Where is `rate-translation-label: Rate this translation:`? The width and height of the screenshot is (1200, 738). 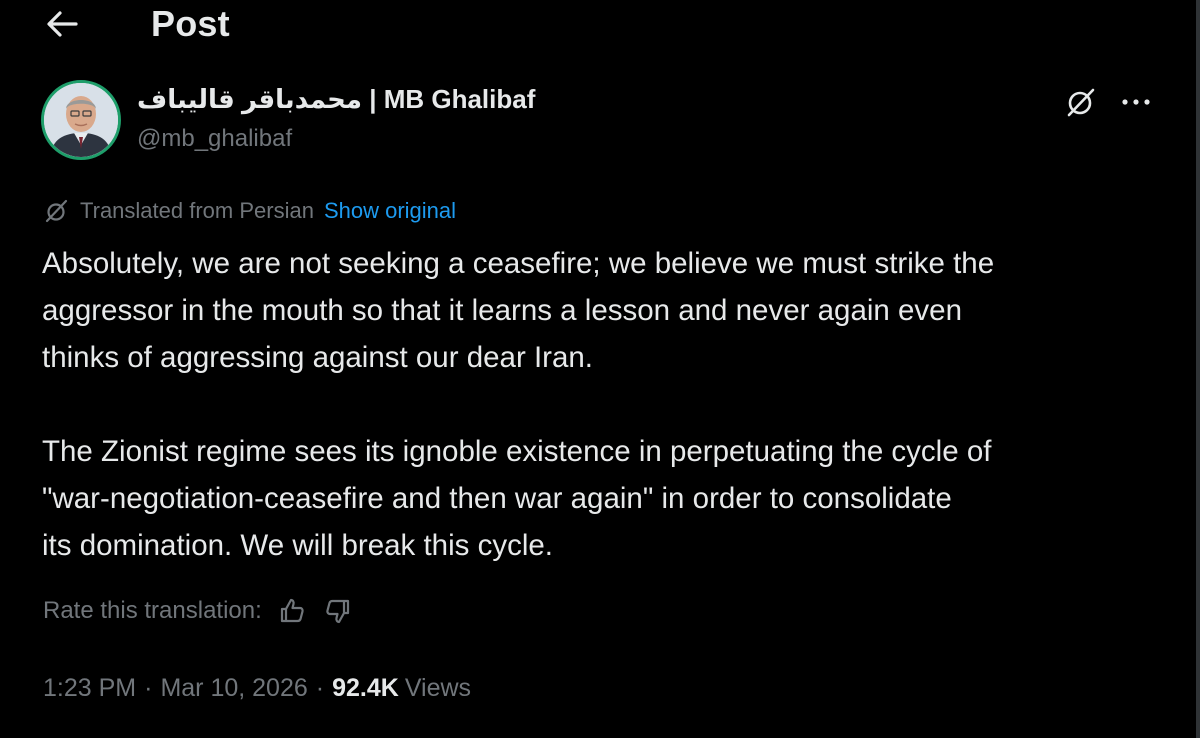
rate-translation-label: Rate this translation: is located at coordinates (152, 610).